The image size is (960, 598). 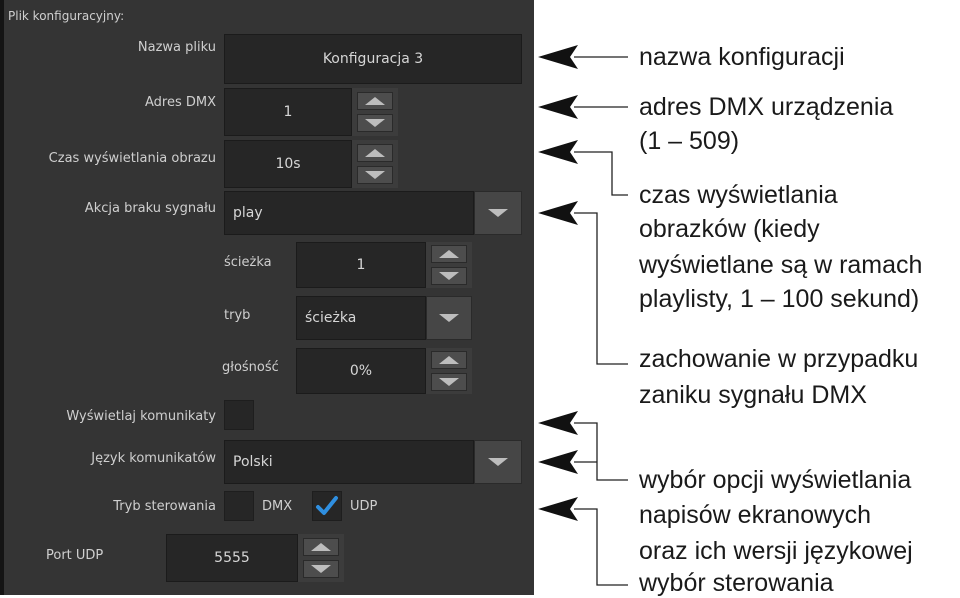 I want to click on annotation-signal-line2: zaniku sygnału DMX, so click(x=753, y=395).